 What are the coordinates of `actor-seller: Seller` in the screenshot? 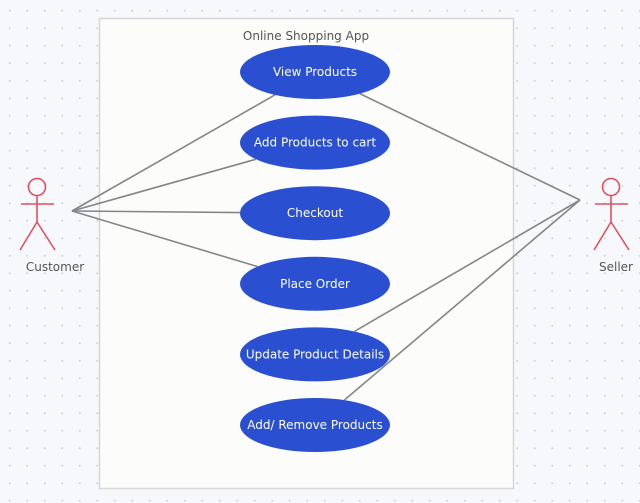 It's located at (613, 226).